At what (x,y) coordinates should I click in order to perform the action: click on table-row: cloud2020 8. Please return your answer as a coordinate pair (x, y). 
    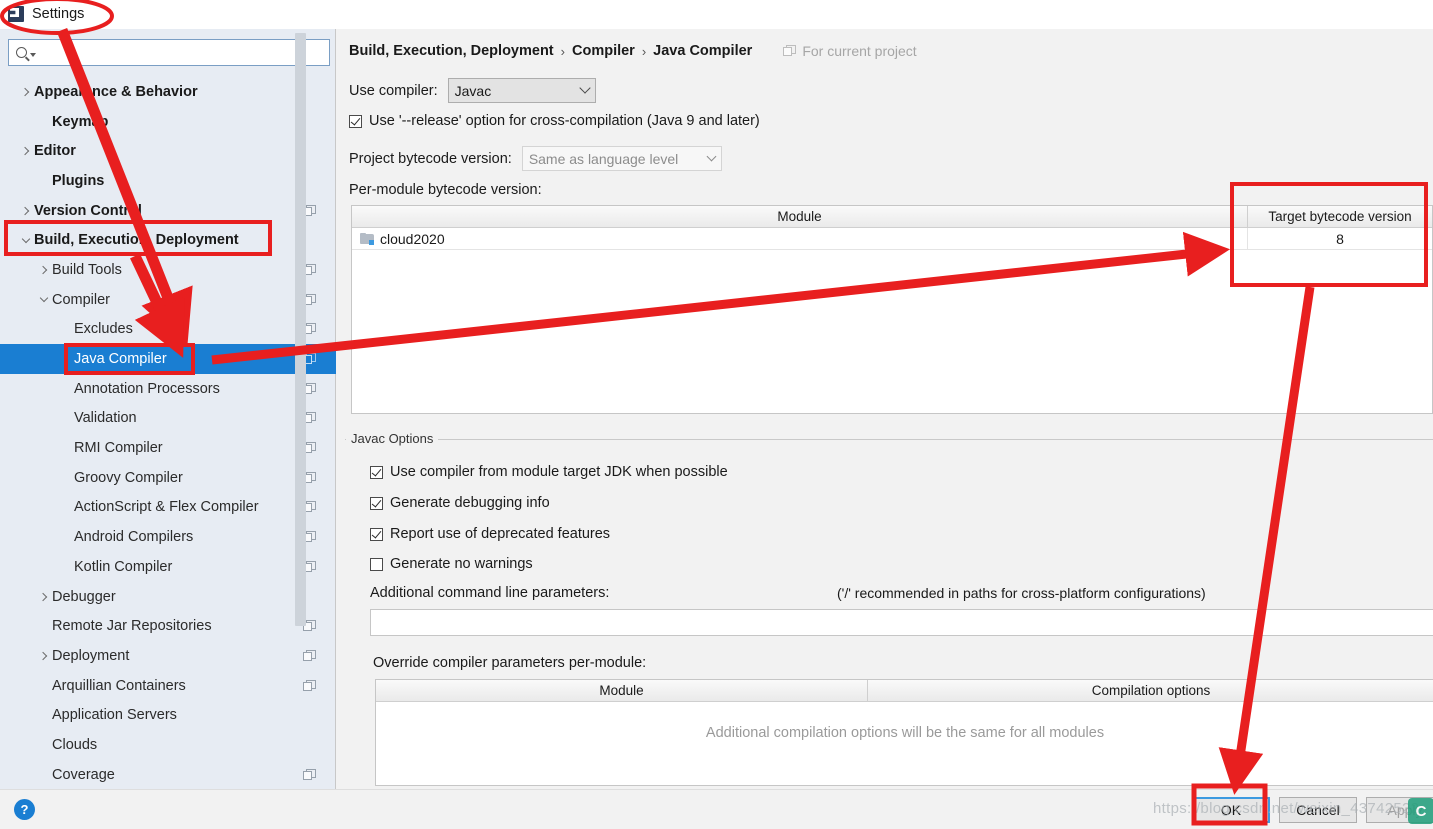
    Looking at the image, I should click on (892, 239).